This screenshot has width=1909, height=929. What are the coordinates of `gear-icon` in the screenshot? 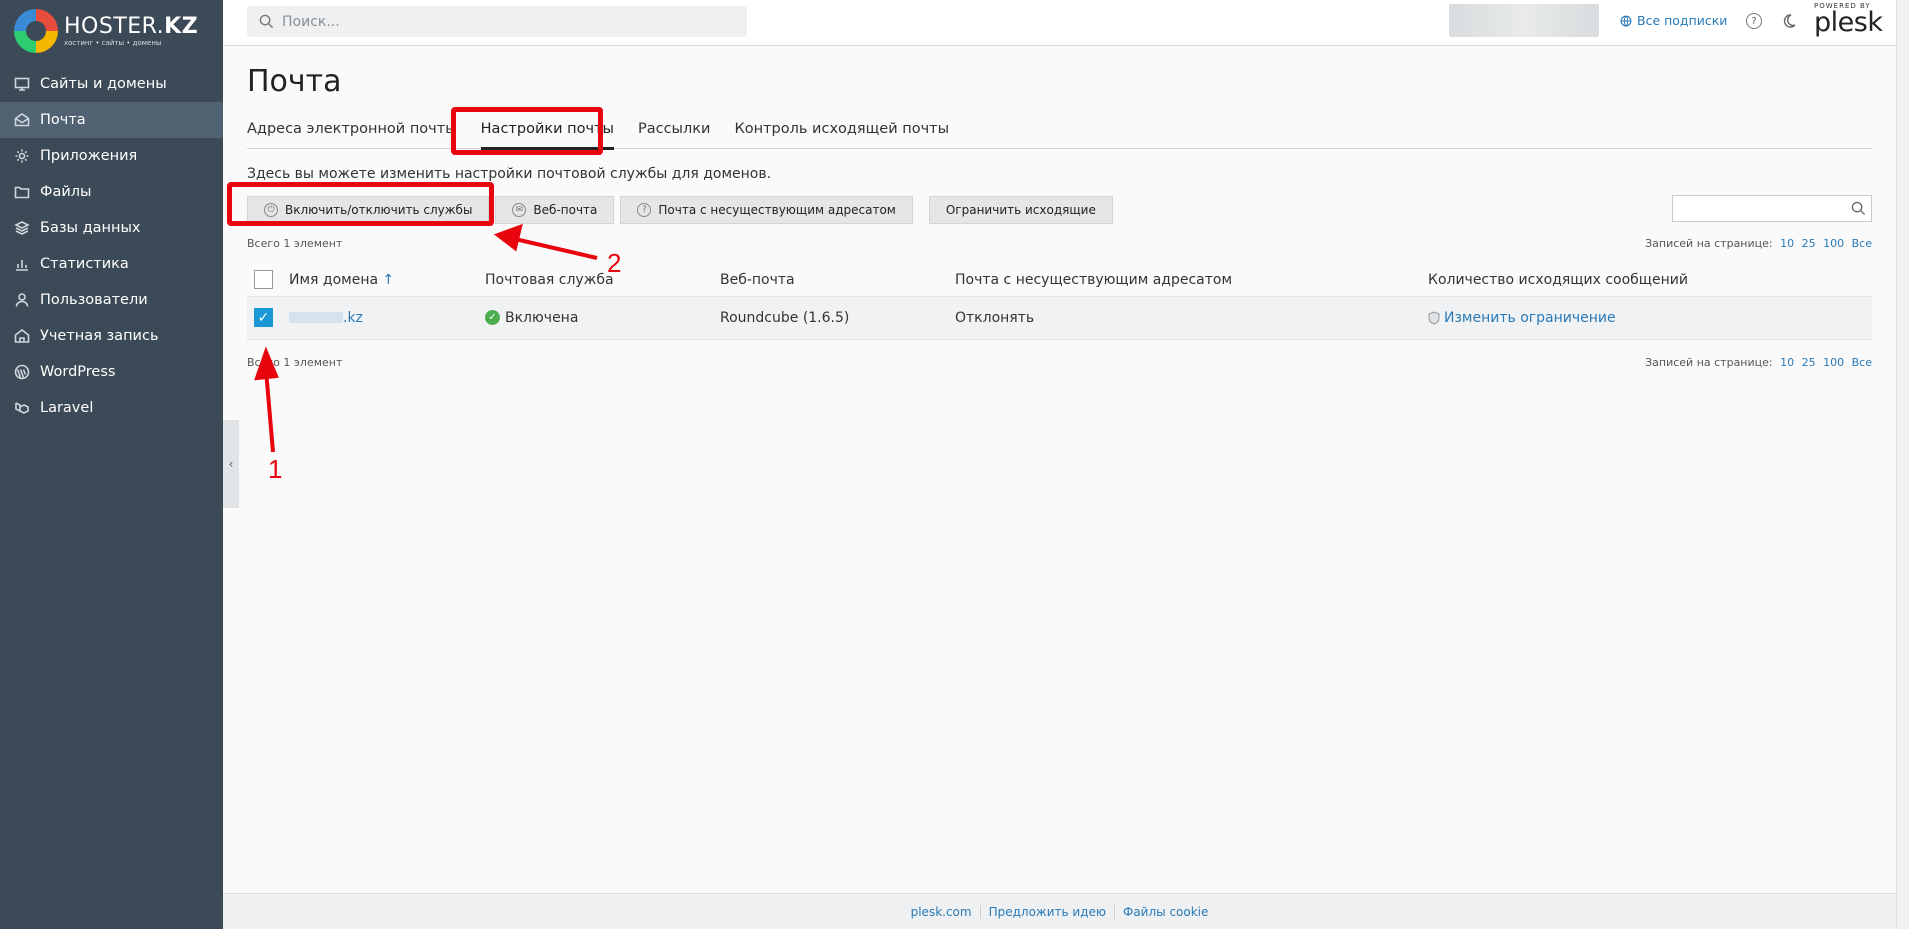 It's located at (22, 156).